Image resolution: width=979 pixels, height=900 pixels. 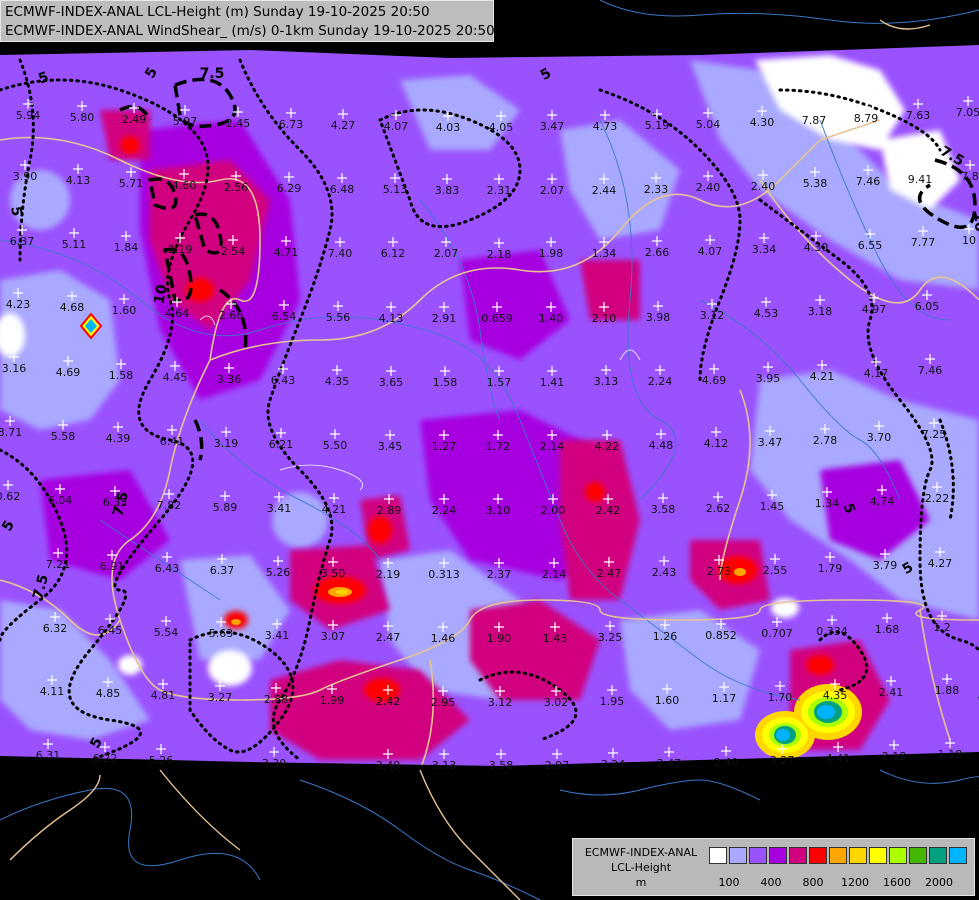 What do you see at coordinates (553, 510) in the screenshot?
I see `station-value: 2.00` at bounding box center [553, 510].